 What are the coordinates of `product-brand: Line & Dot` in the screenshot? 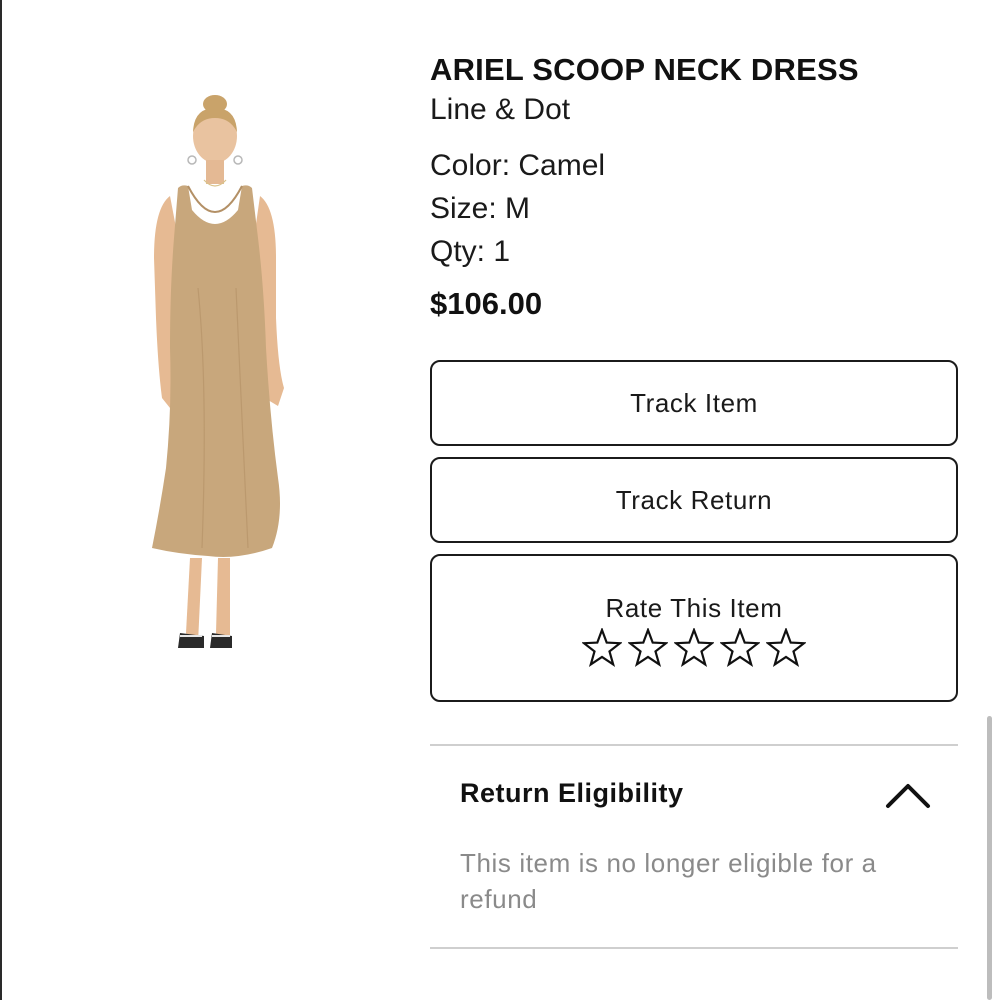 It's located at (500, 109).